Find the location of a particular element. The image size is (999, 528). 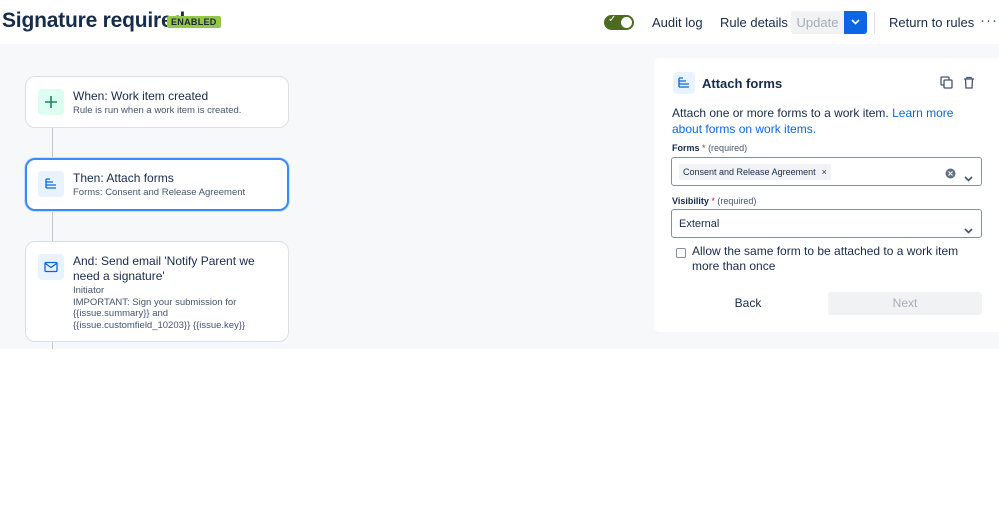

selected-form-chip: Consent and Release Agreement × is located at coordinates (755, 172).